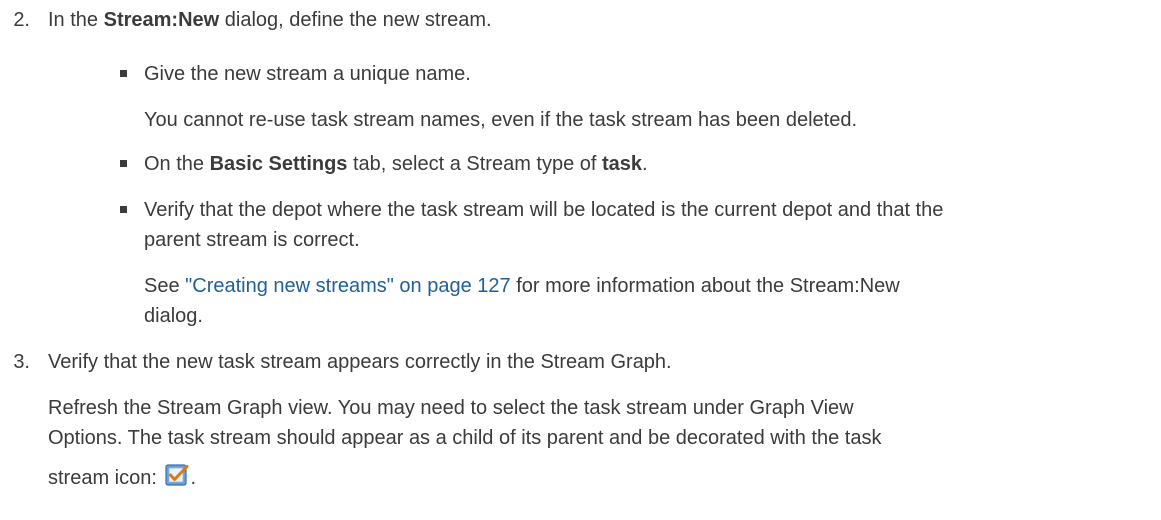 The width and height of the screenshot is (1161, 520). Describe the element at coordinates (348, 286) in the screenshot. I see `creating-new-streams-link: "Creating new streams" on page 127` at that location.